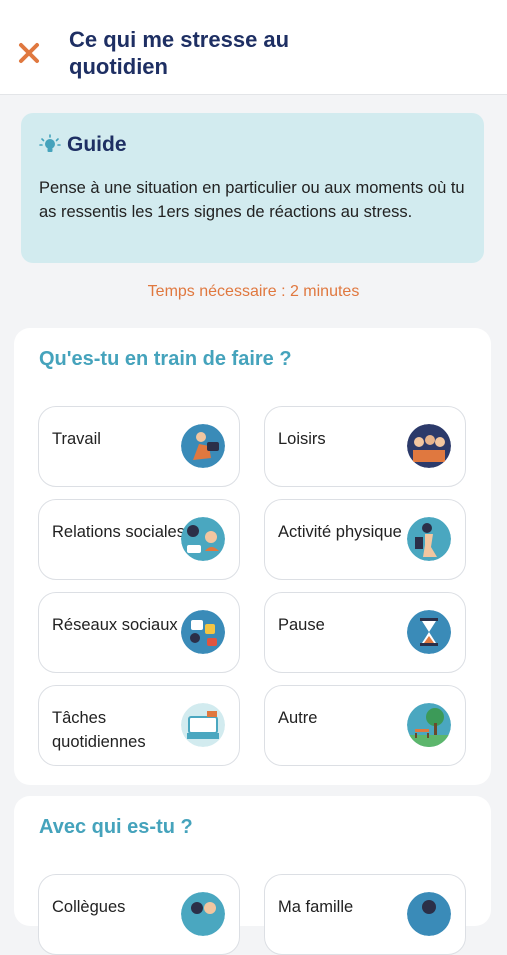  What do you see at coordinates (340, 532) in the screenshot?
I see `option-label: Activité physique` at bounding box center [340, 532].